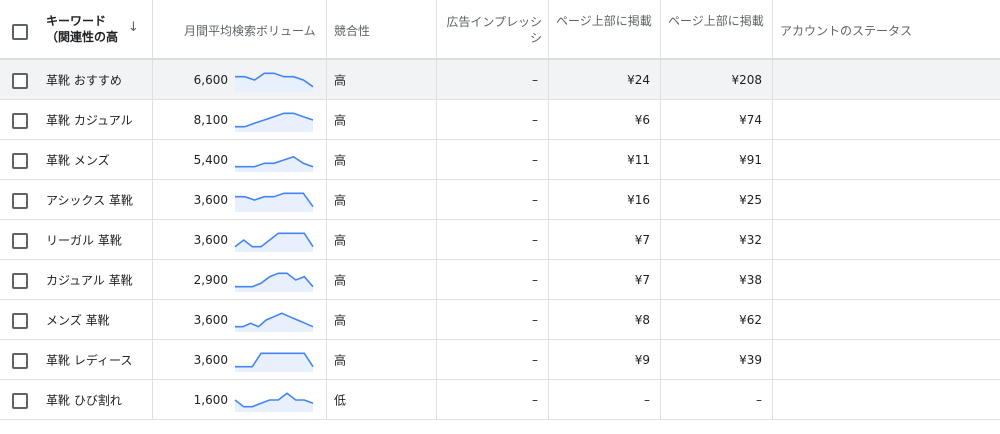 This screenshot has height=434, width=1000. I want to click on keyword-text: アシックス 革靴, so click(89, 200).